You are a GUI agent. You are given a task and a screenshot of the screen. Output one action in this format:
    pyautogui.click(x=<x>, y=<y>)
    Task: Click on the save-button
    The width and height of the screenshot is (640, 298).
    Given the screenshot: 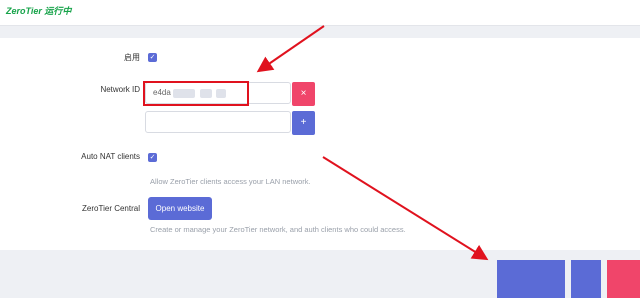 What is the action you would take?
    pyautogui.click(x=586, y=279)
    